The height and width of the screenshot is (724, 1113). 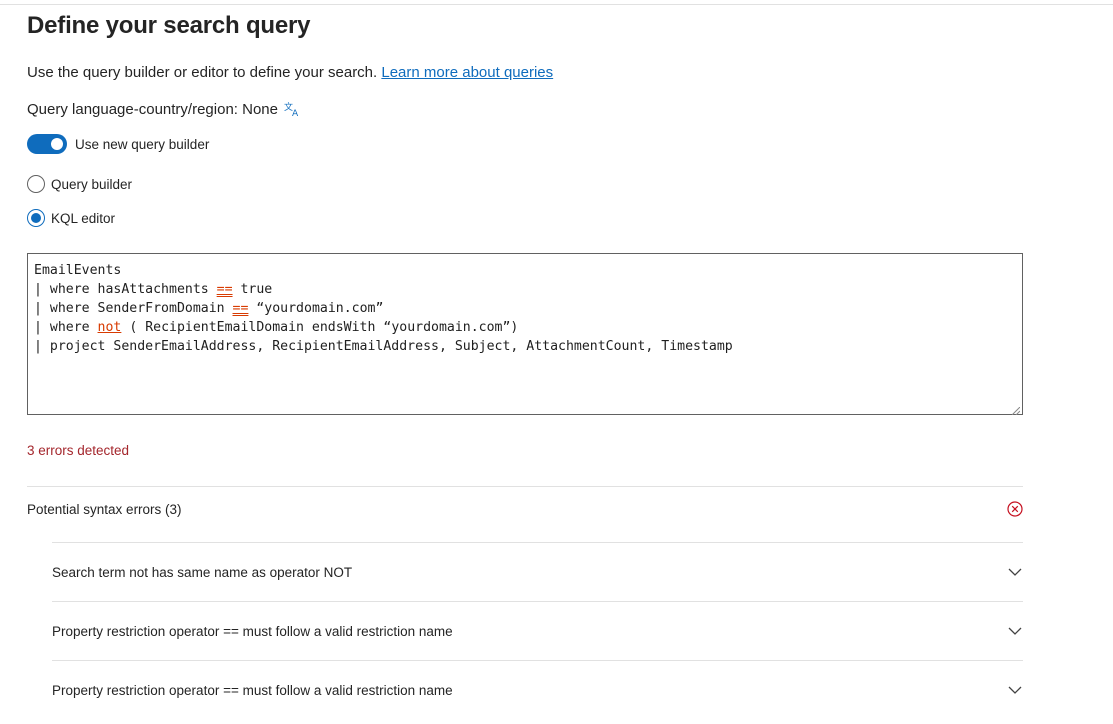 I want to click on error-circle-icon, so click(x=1015, y=509).